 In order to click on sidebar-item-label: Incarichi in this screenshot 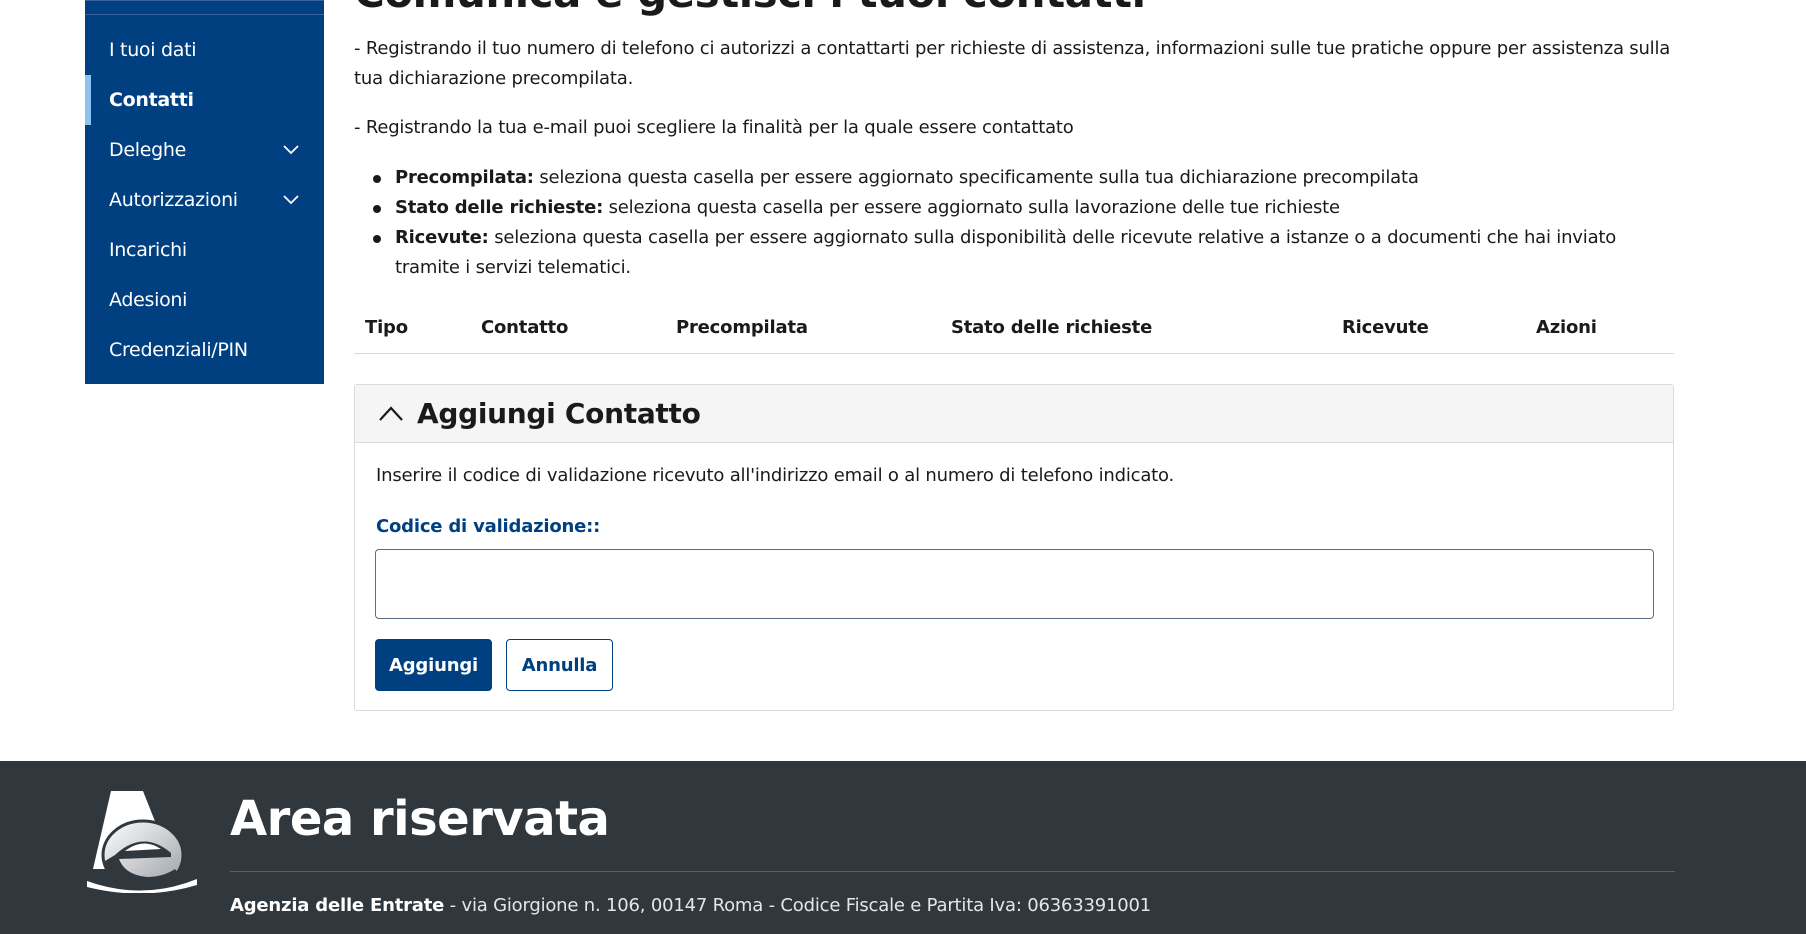, I will do `click(148, 250)`.